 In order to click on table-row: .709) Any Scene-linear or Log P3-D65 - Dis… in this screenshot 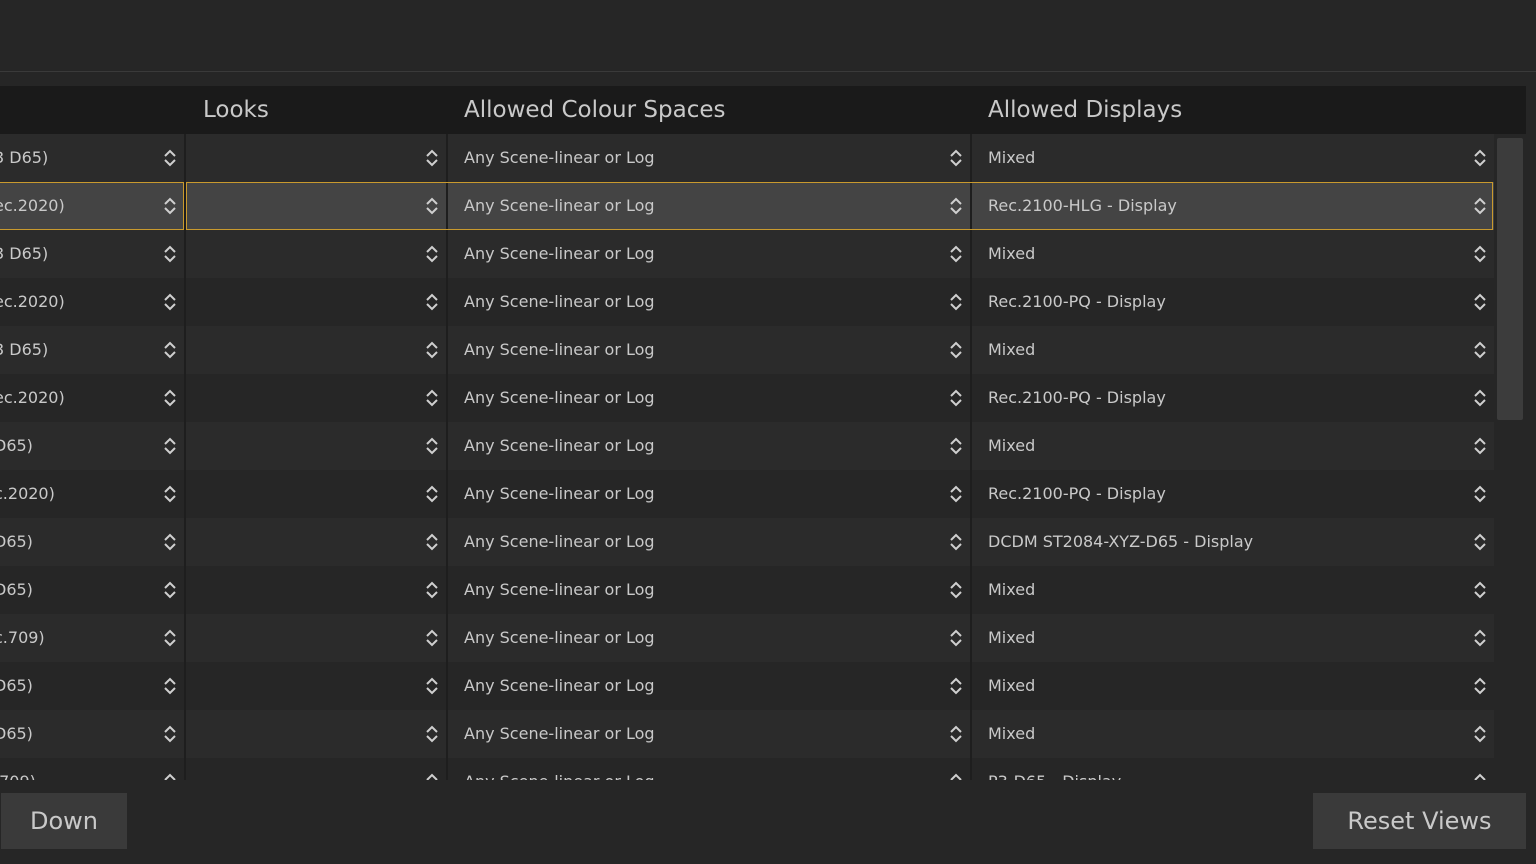, I will do `click(747, 769)`.